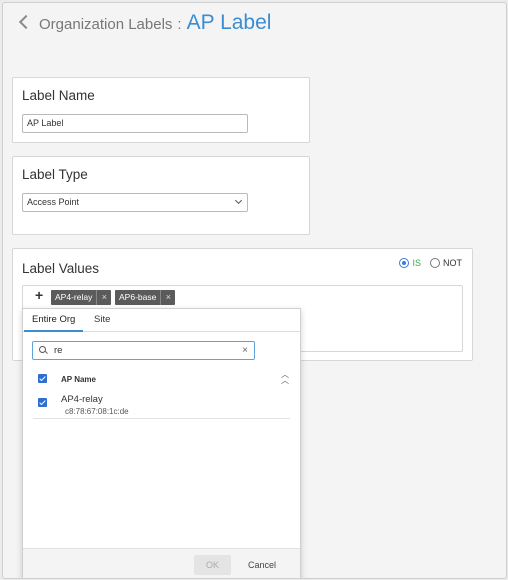 The image size is (508, 580). I want to click on label-type-selected-value: Access Point, so click(53, 202).